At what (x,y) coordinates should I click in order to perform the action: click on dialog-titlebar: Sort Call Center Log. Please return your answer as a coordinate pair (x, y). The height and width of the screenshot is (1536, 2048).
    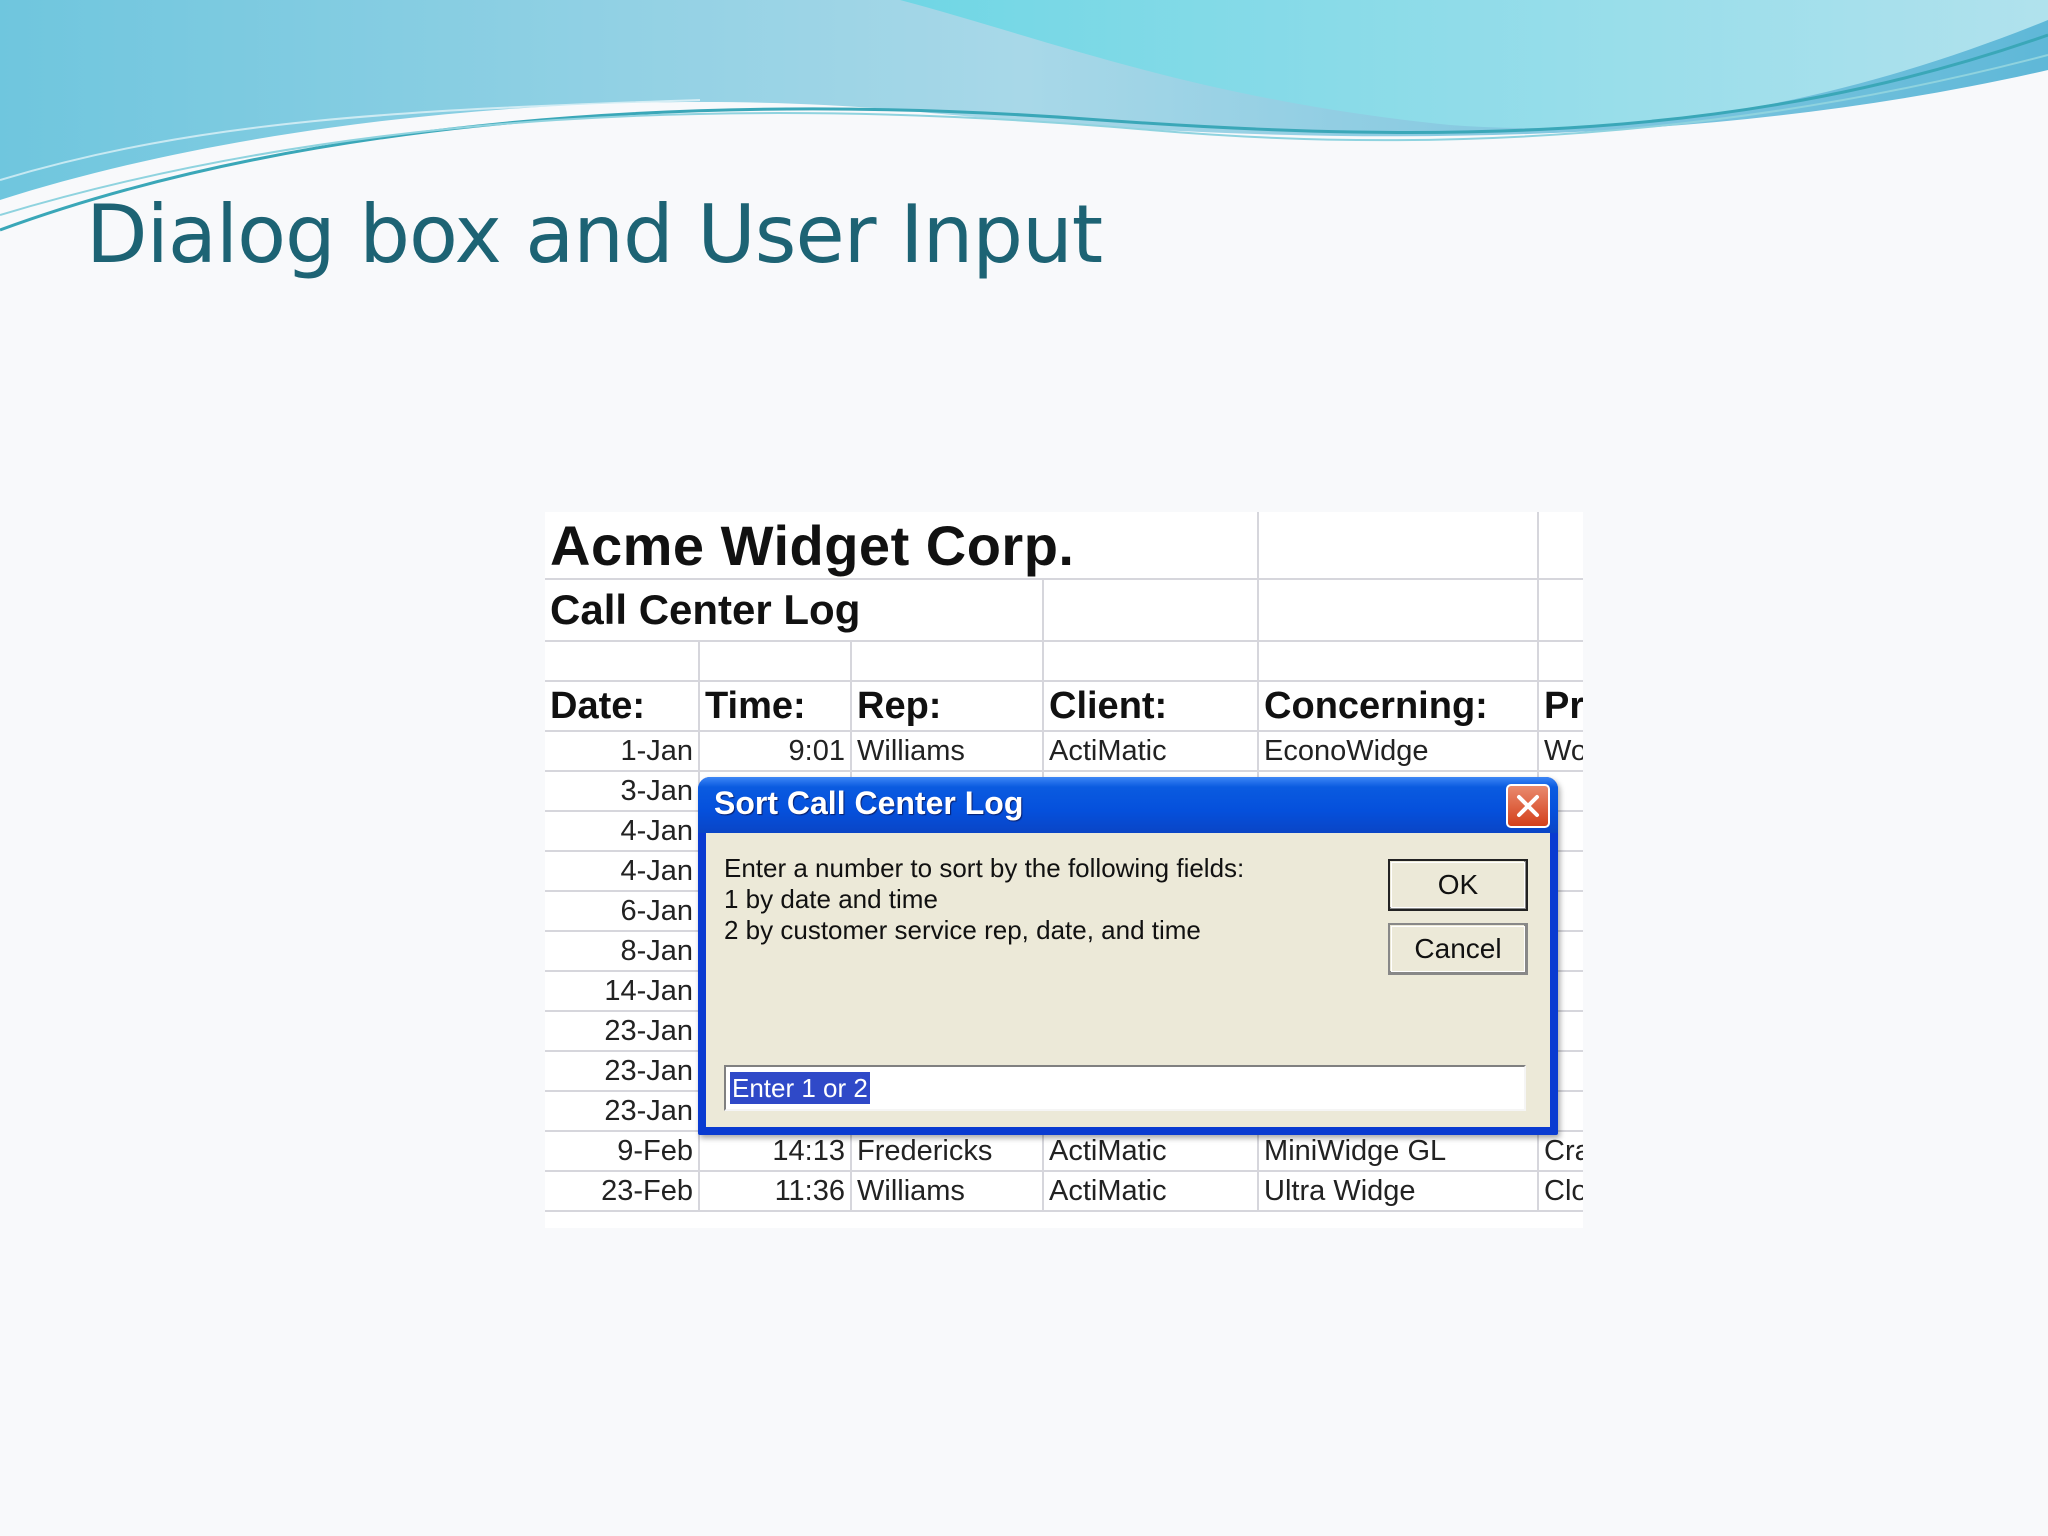
    Looking at the image, I should click on (1128, 805).